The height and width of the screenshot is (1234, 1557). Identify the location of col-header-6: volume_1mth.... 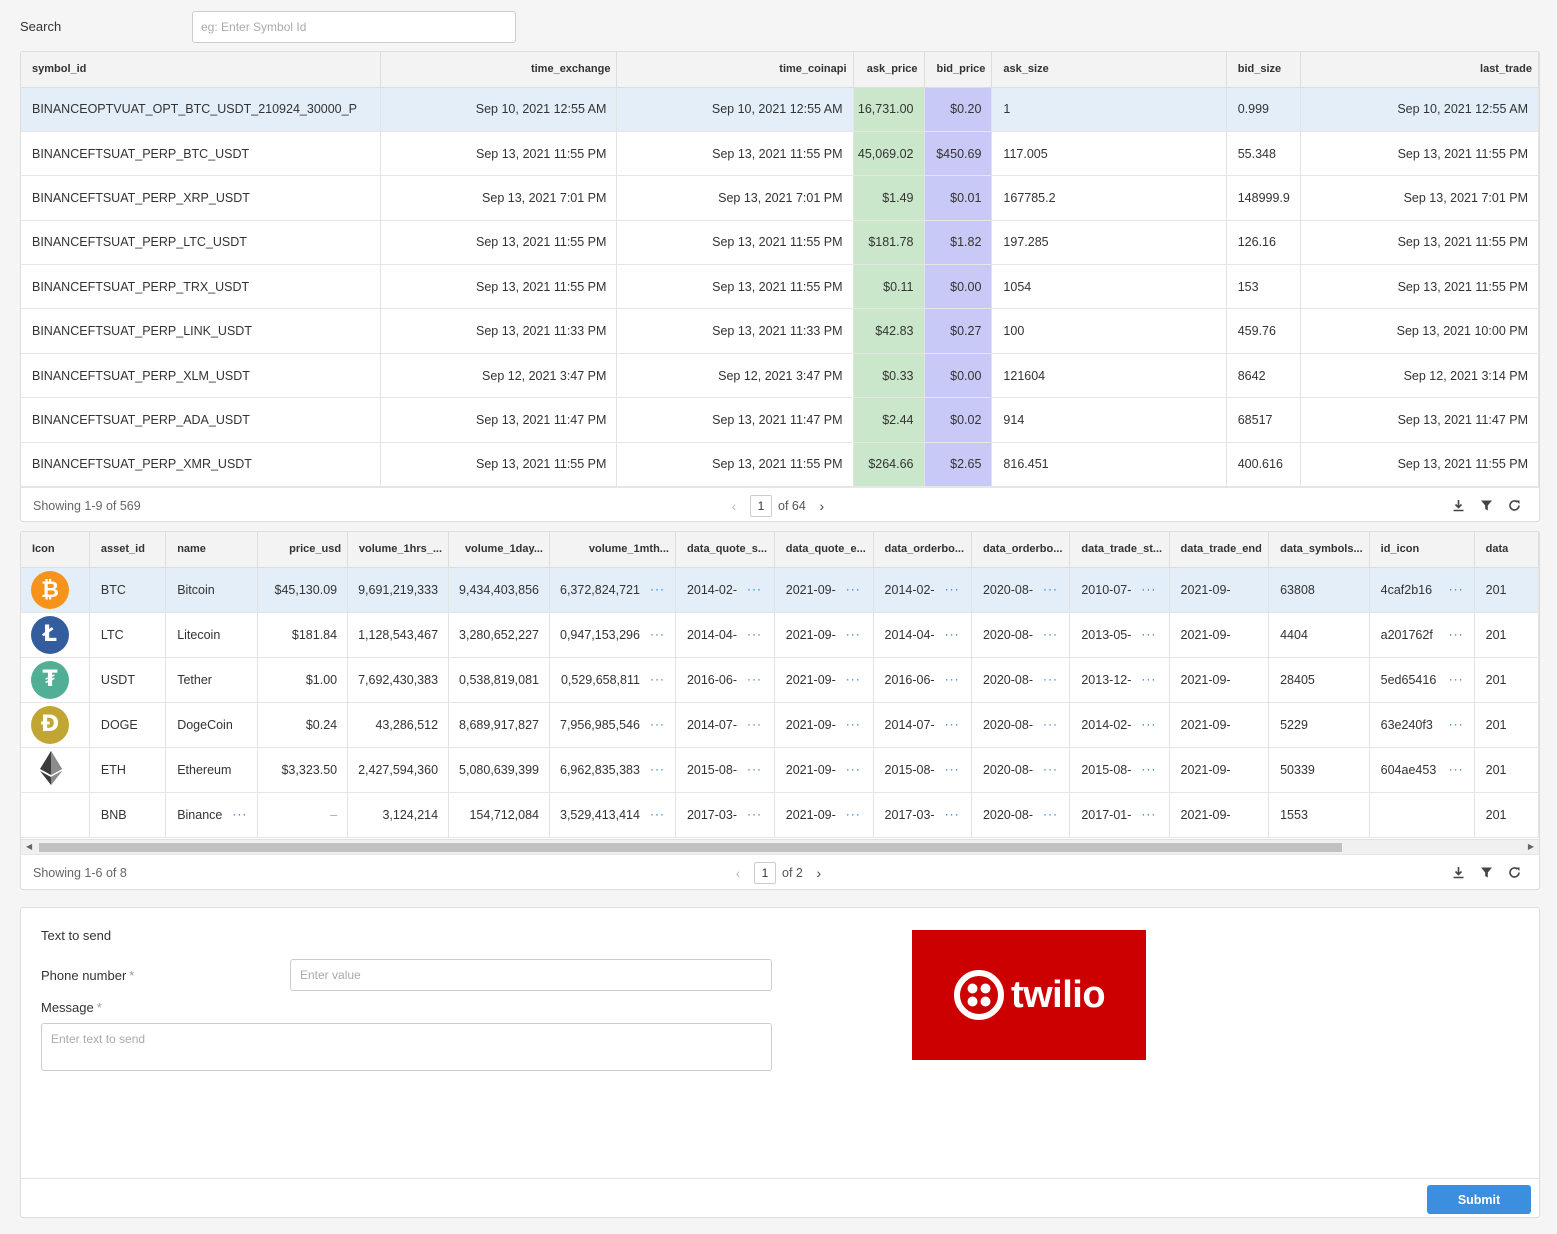
(612, 550).